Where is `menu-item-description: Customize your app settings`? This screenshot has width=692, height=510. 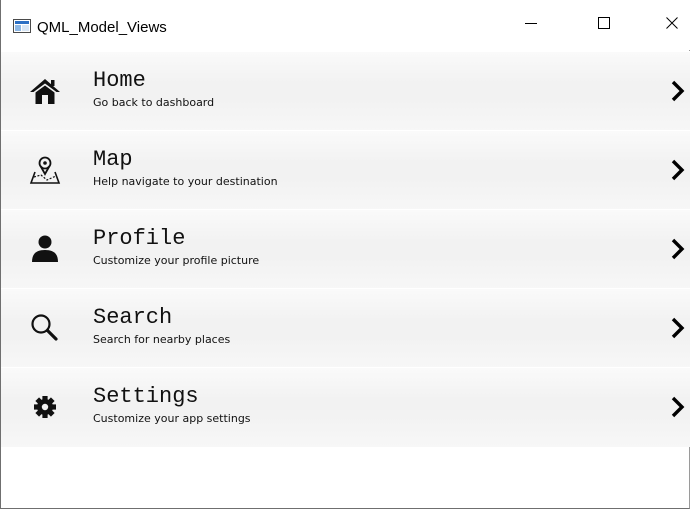
menu-item-description: Customize your app settings is located at coordinates (172, 418).